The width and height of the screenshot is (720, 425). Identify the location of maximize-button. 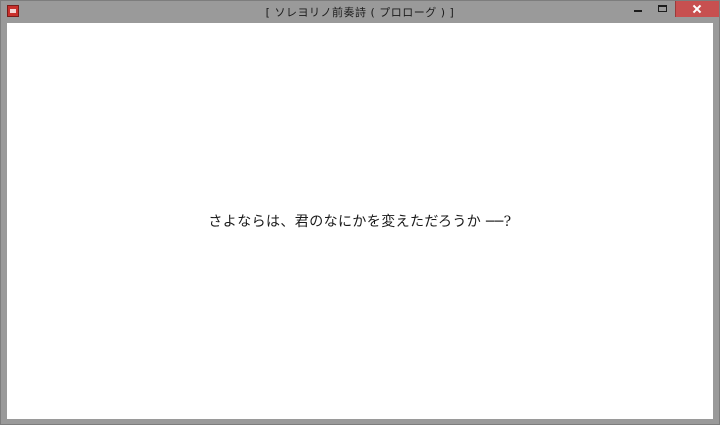
(662, 9).